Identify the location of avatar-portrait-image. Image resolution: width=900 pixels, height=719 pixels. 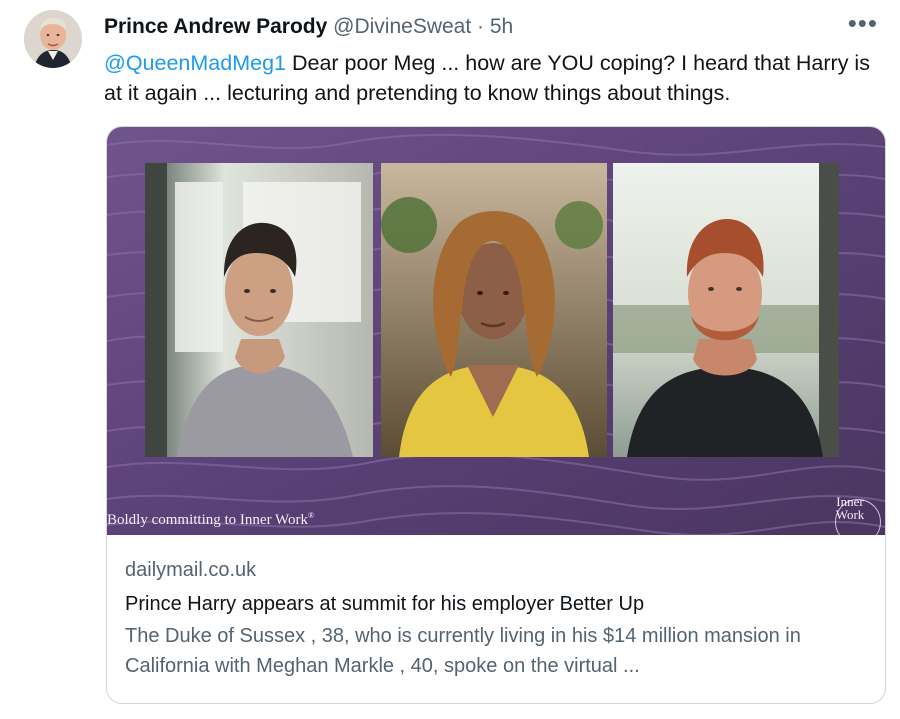
(53, 39).